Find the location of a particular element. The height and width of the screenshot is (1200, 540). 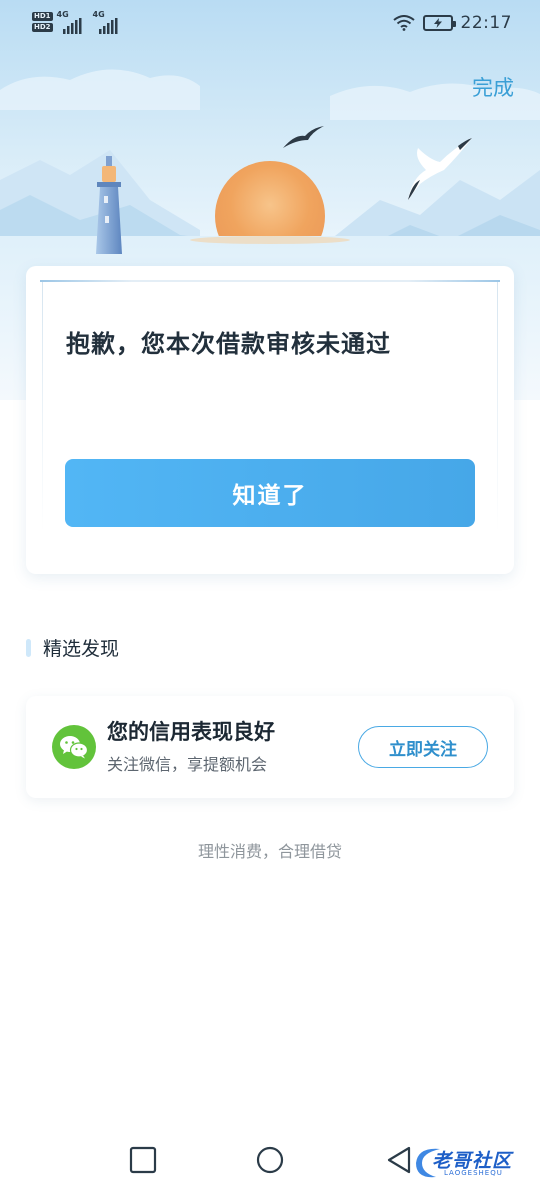

sim1-signal: 4G is located at coordinates (70, 22).